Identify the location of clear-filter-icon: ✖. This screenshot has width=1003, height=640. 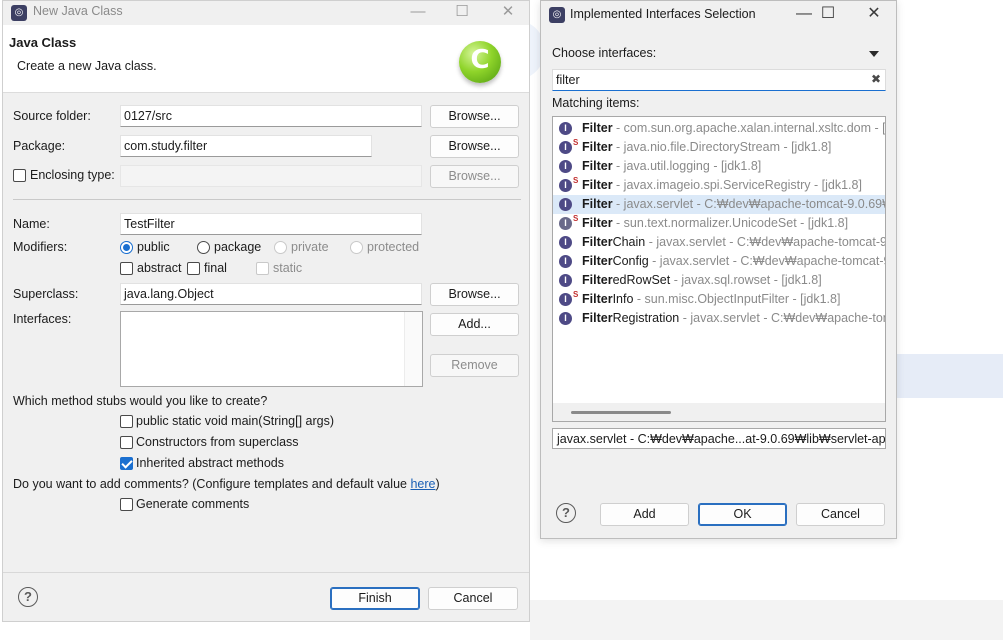
(876, 79).